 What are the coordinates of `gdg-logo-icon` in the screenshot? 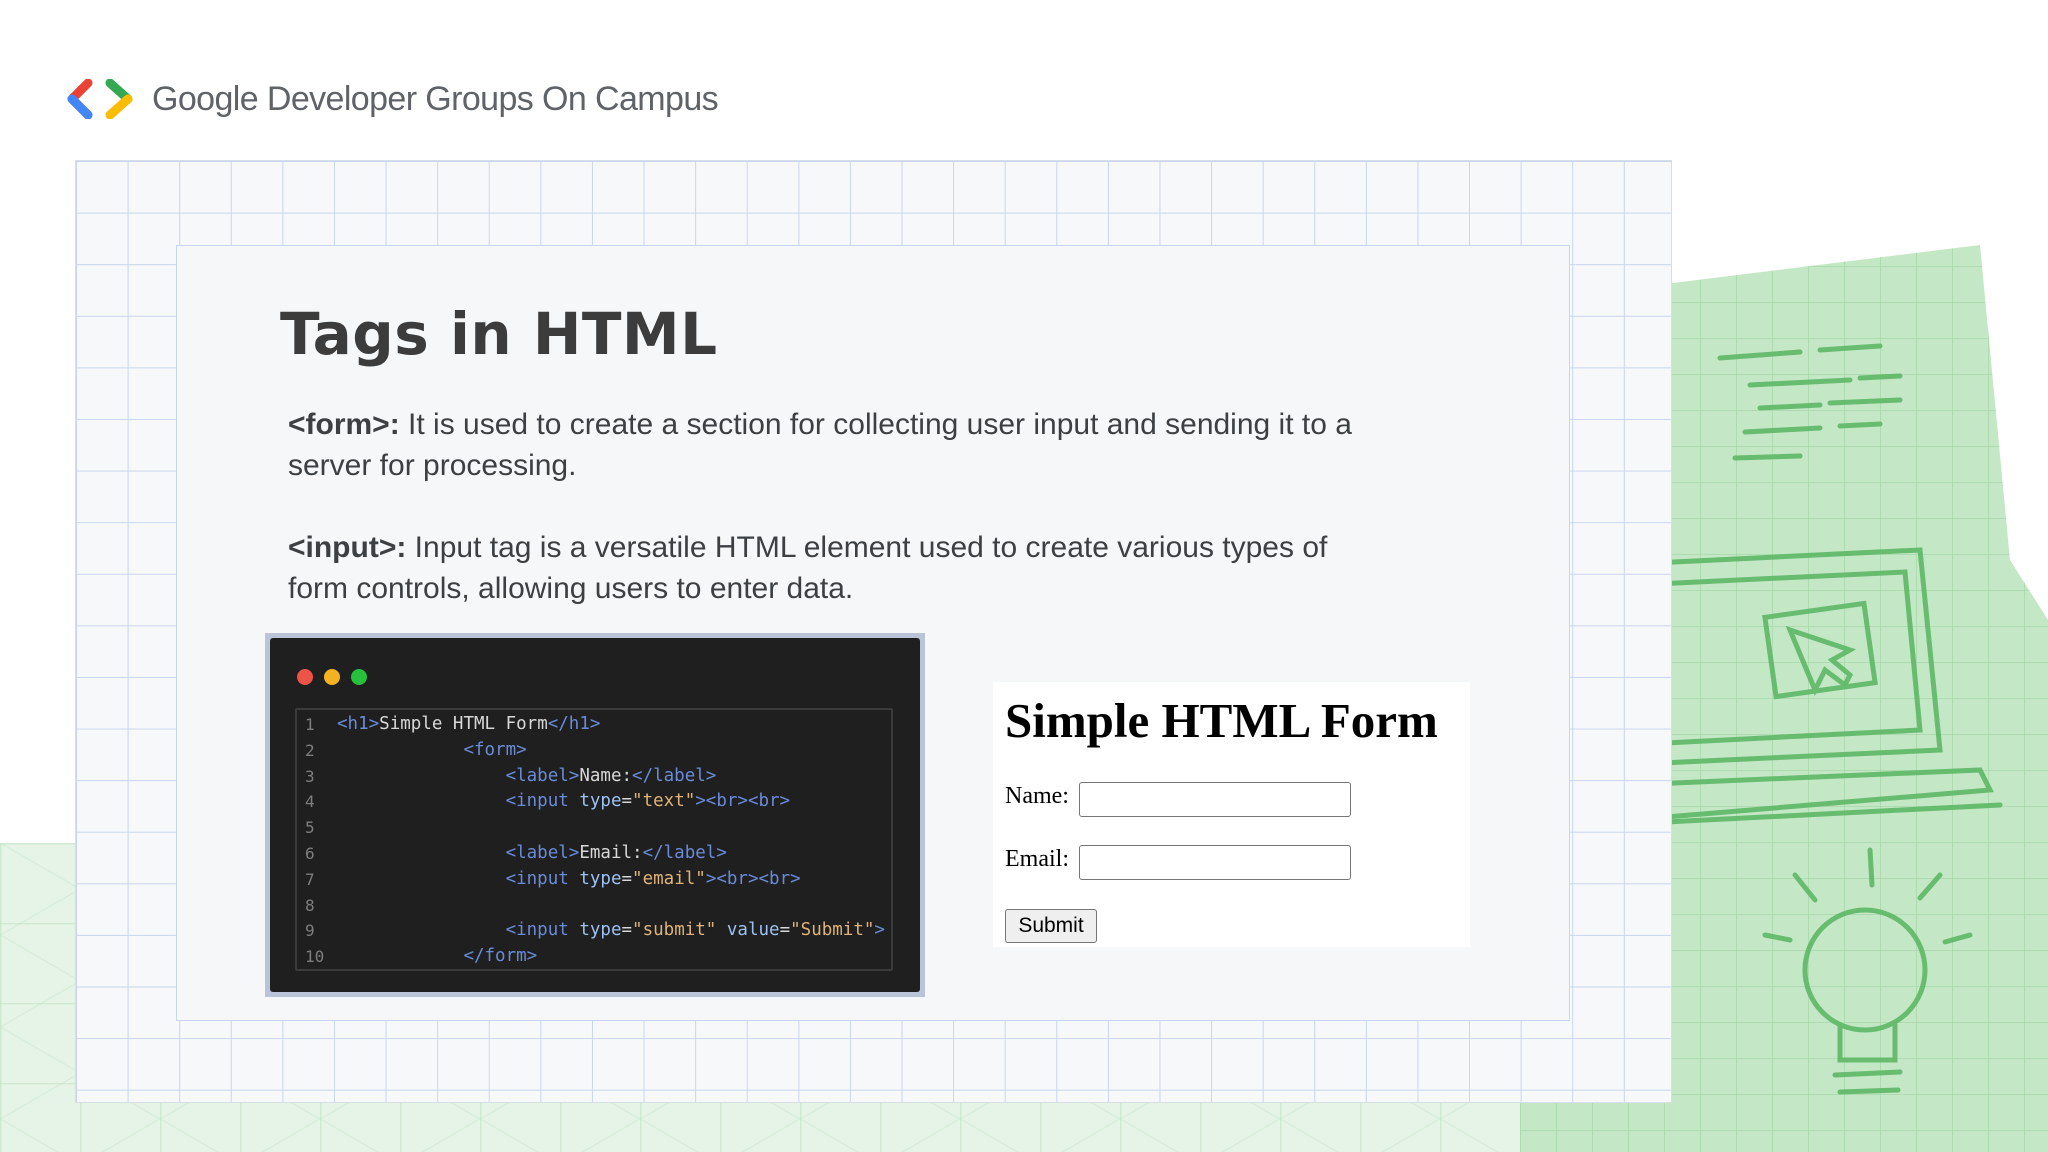 It's located at (100, 99).